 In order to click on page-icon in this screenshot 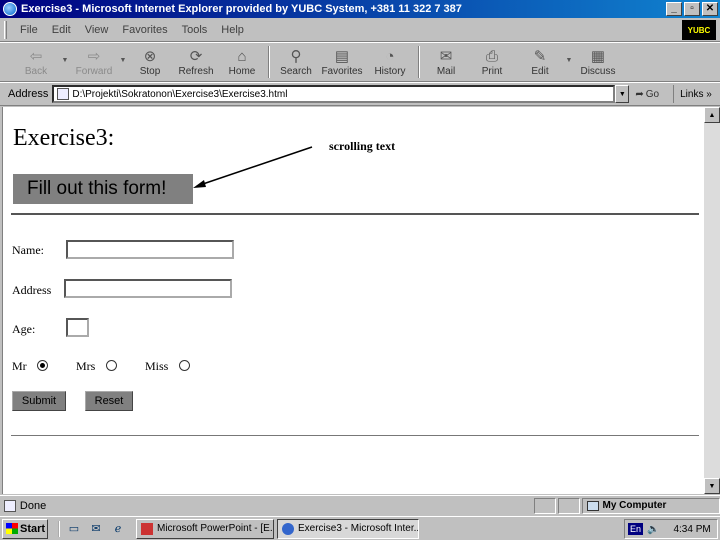, I will do `click(63, 94)`.